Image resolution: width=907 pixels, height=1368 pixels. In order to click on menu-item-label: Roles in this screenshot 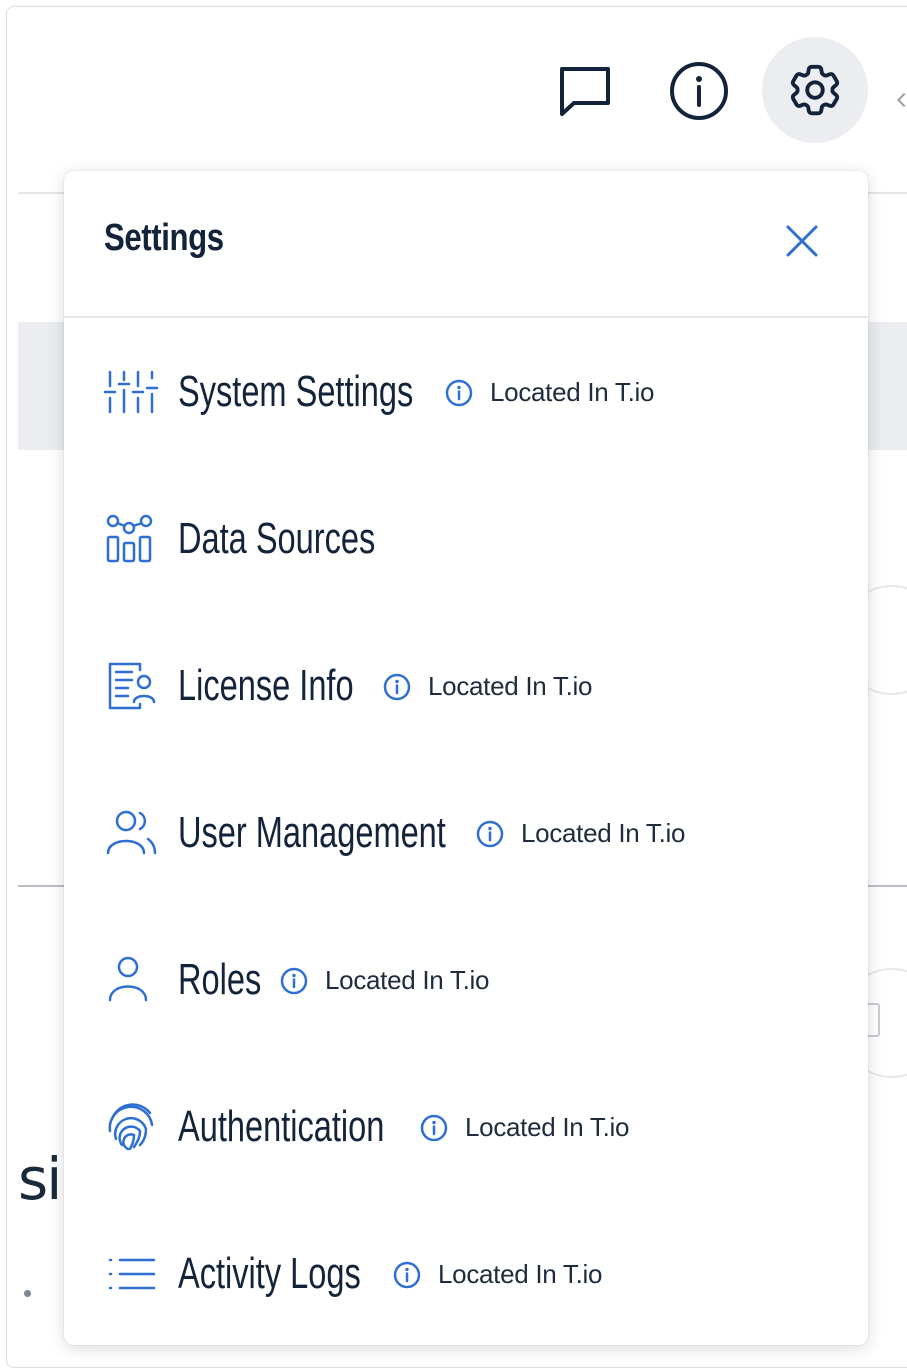, I will do `click(220, 979)`.